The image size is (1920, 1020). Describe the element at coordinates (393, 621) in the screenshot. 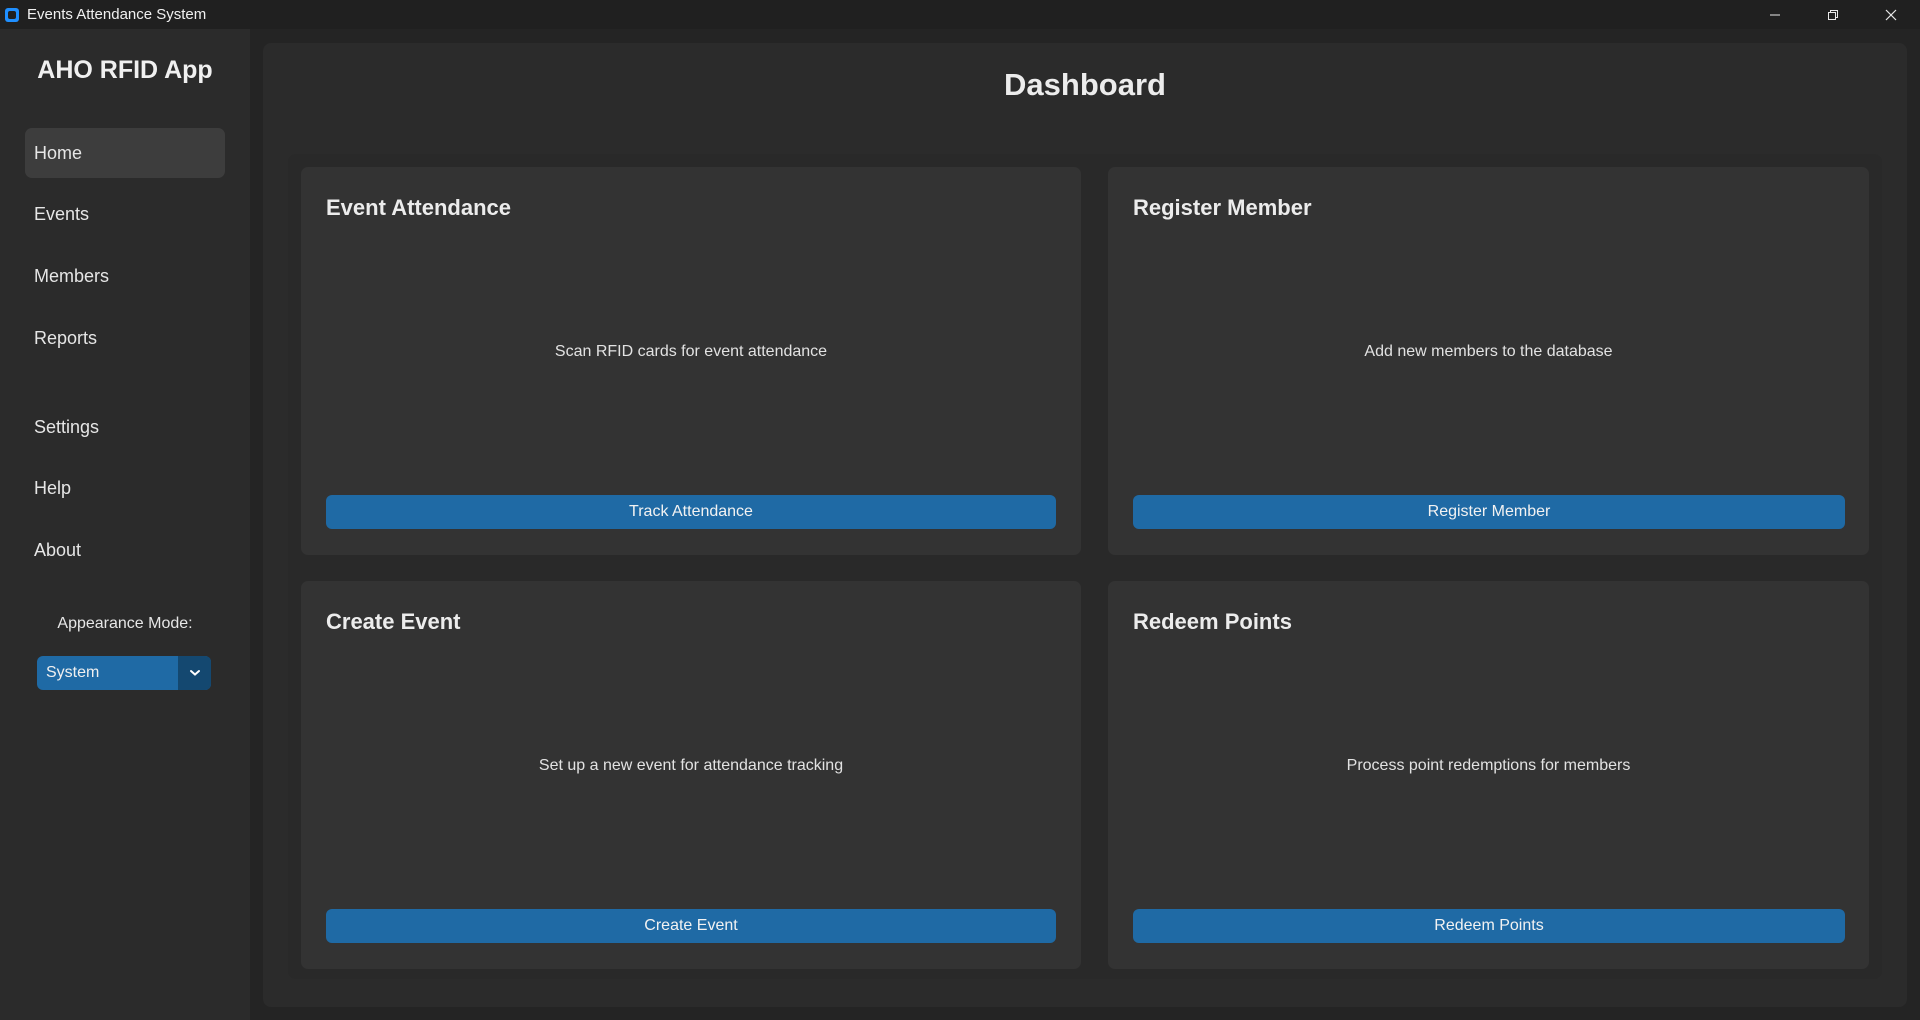

I see `card-title: Create Event` at that location.